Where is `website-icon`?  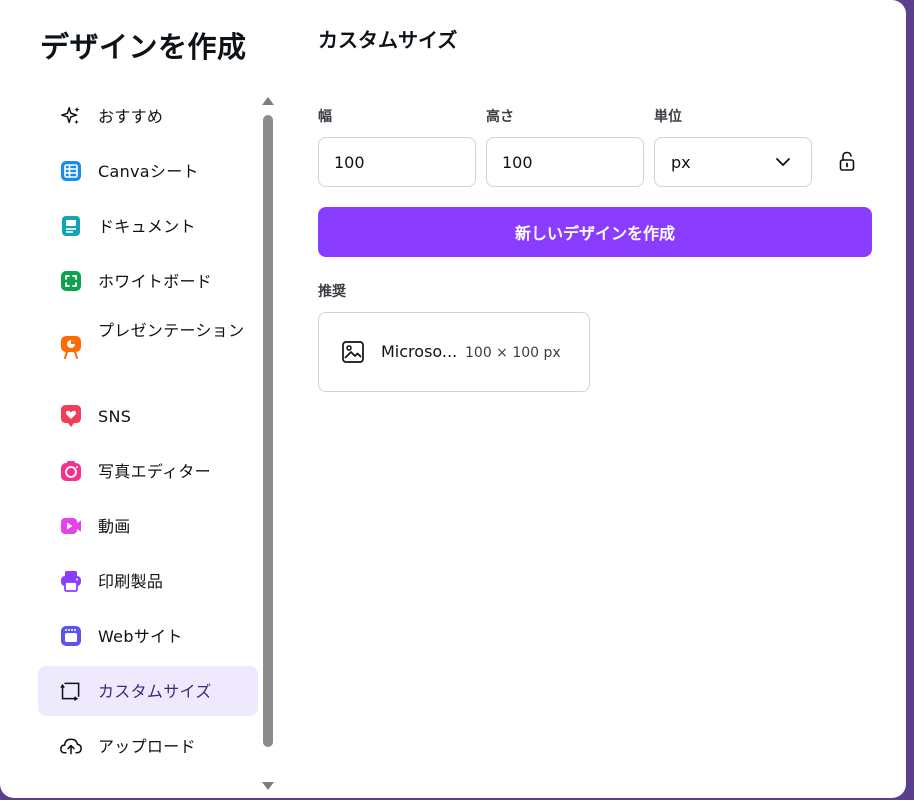
website-icon is located at coordinates (71, 636).